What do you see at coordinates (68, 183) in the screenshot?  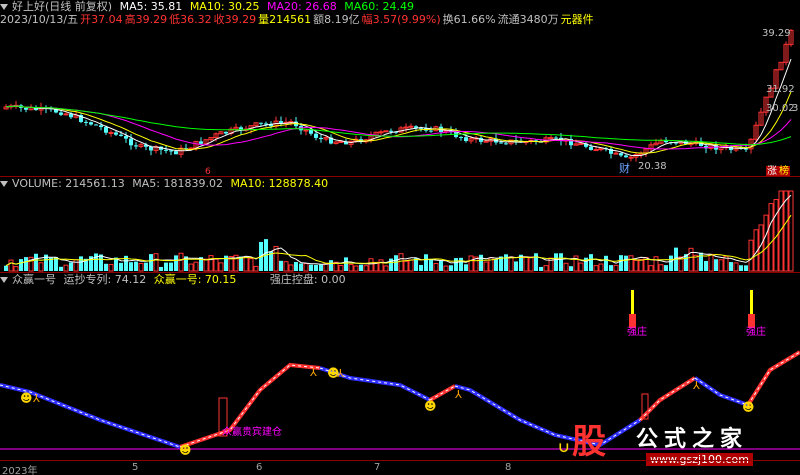 I see `volume-value: VOLUME: 214561.13` at bounding box center [68, 183].